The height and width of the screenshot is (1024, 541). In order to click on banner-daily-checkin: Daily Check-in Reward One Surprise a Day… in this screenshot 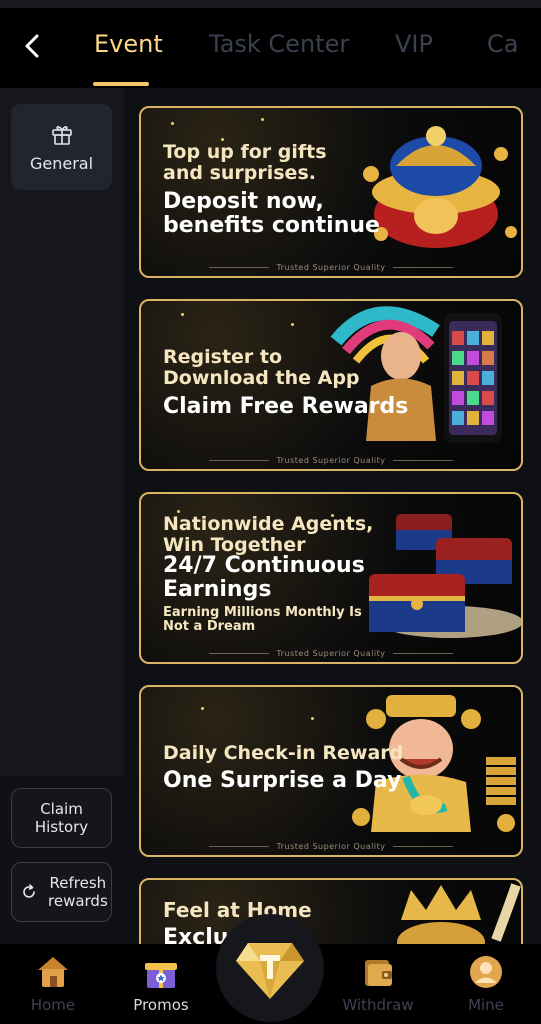, I will do `click(331, 771)`.